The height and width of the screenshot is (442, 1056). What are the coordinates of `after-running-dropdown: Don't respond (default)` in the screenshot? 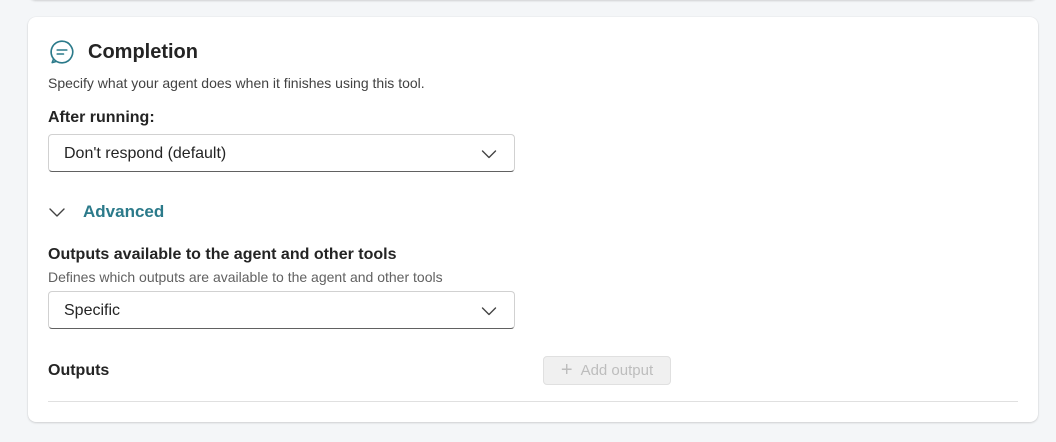 It's located at (281, 153).